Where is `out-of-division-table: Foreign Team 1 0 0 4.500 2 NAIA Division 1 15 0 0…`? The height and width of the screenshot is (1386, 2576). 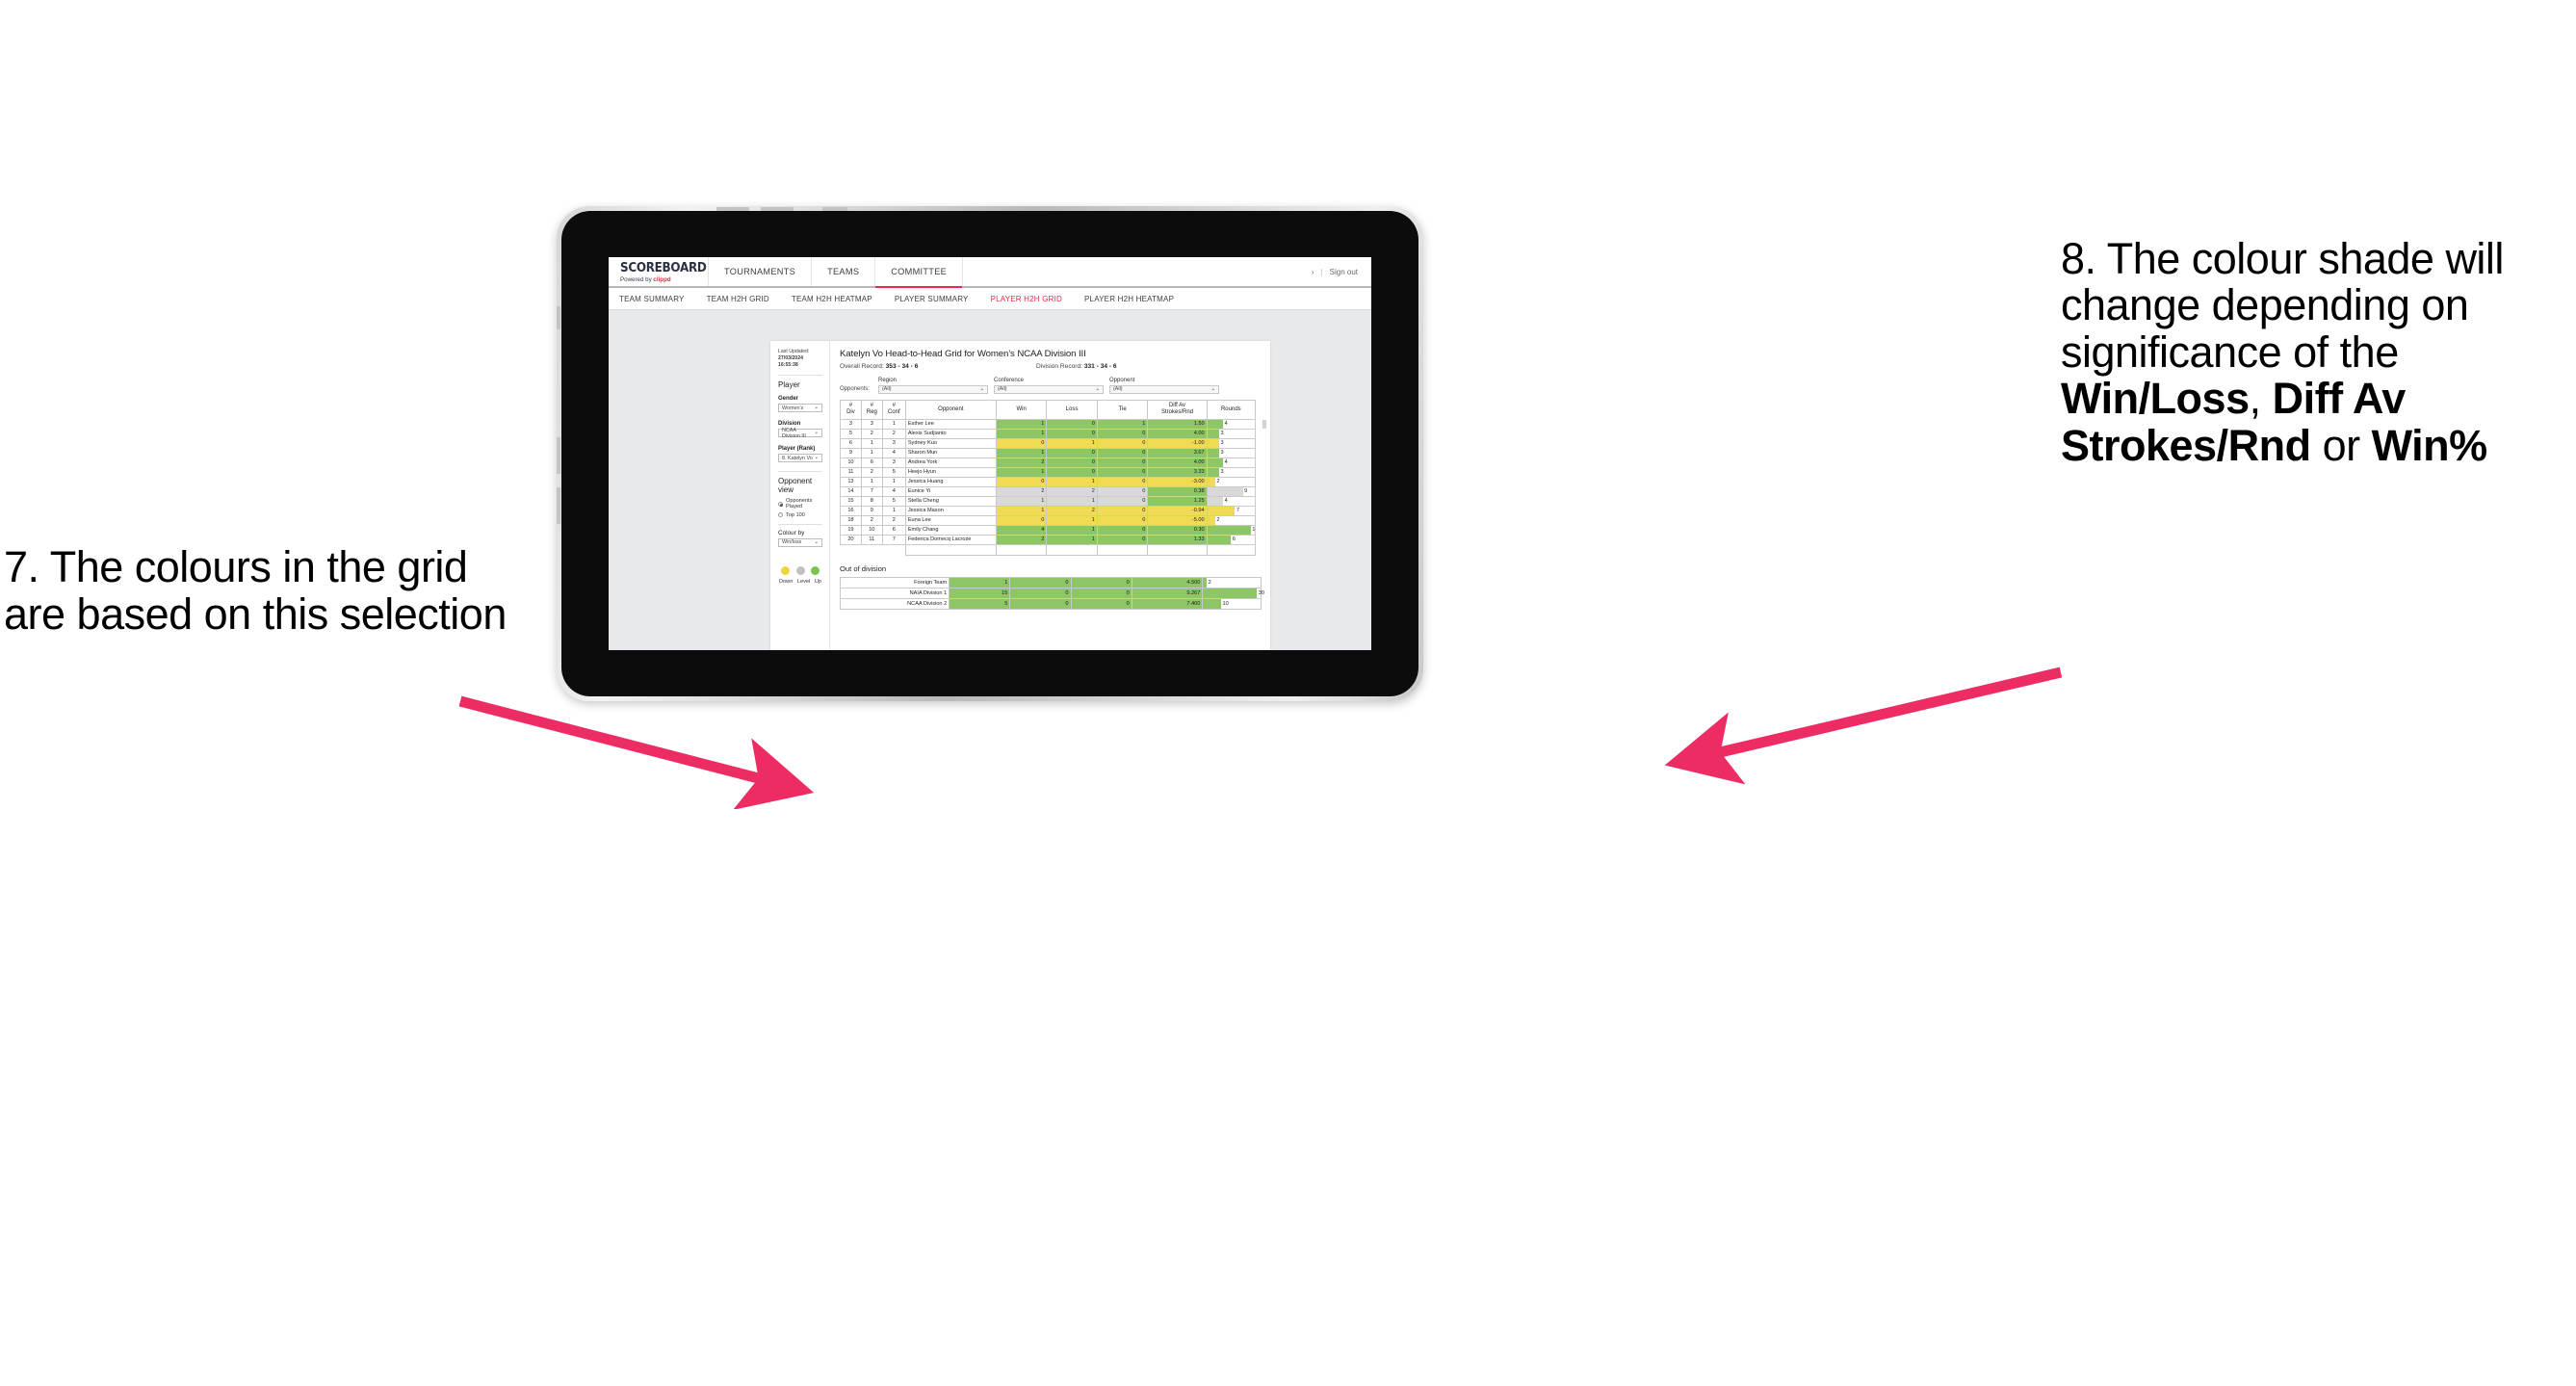 out-of-division-table: Foreign Team 1 0 0 4.500 2 NAIA Division 1 15 0 0… is located at coordinates (1051, 593).